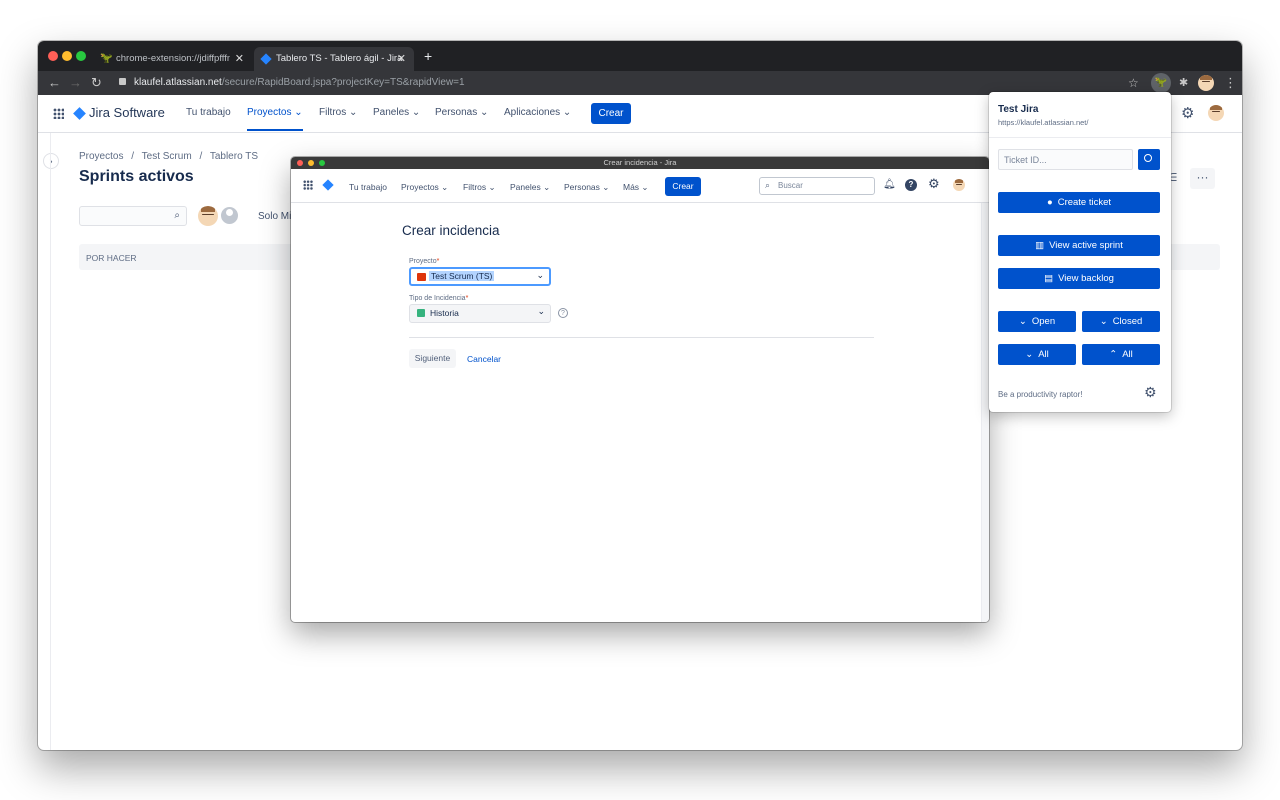 The height and width of the screenshot is (800, 1280). Describe the element at coordinates (266, 59) in the screenshot. I see `jira-icon` at that location.